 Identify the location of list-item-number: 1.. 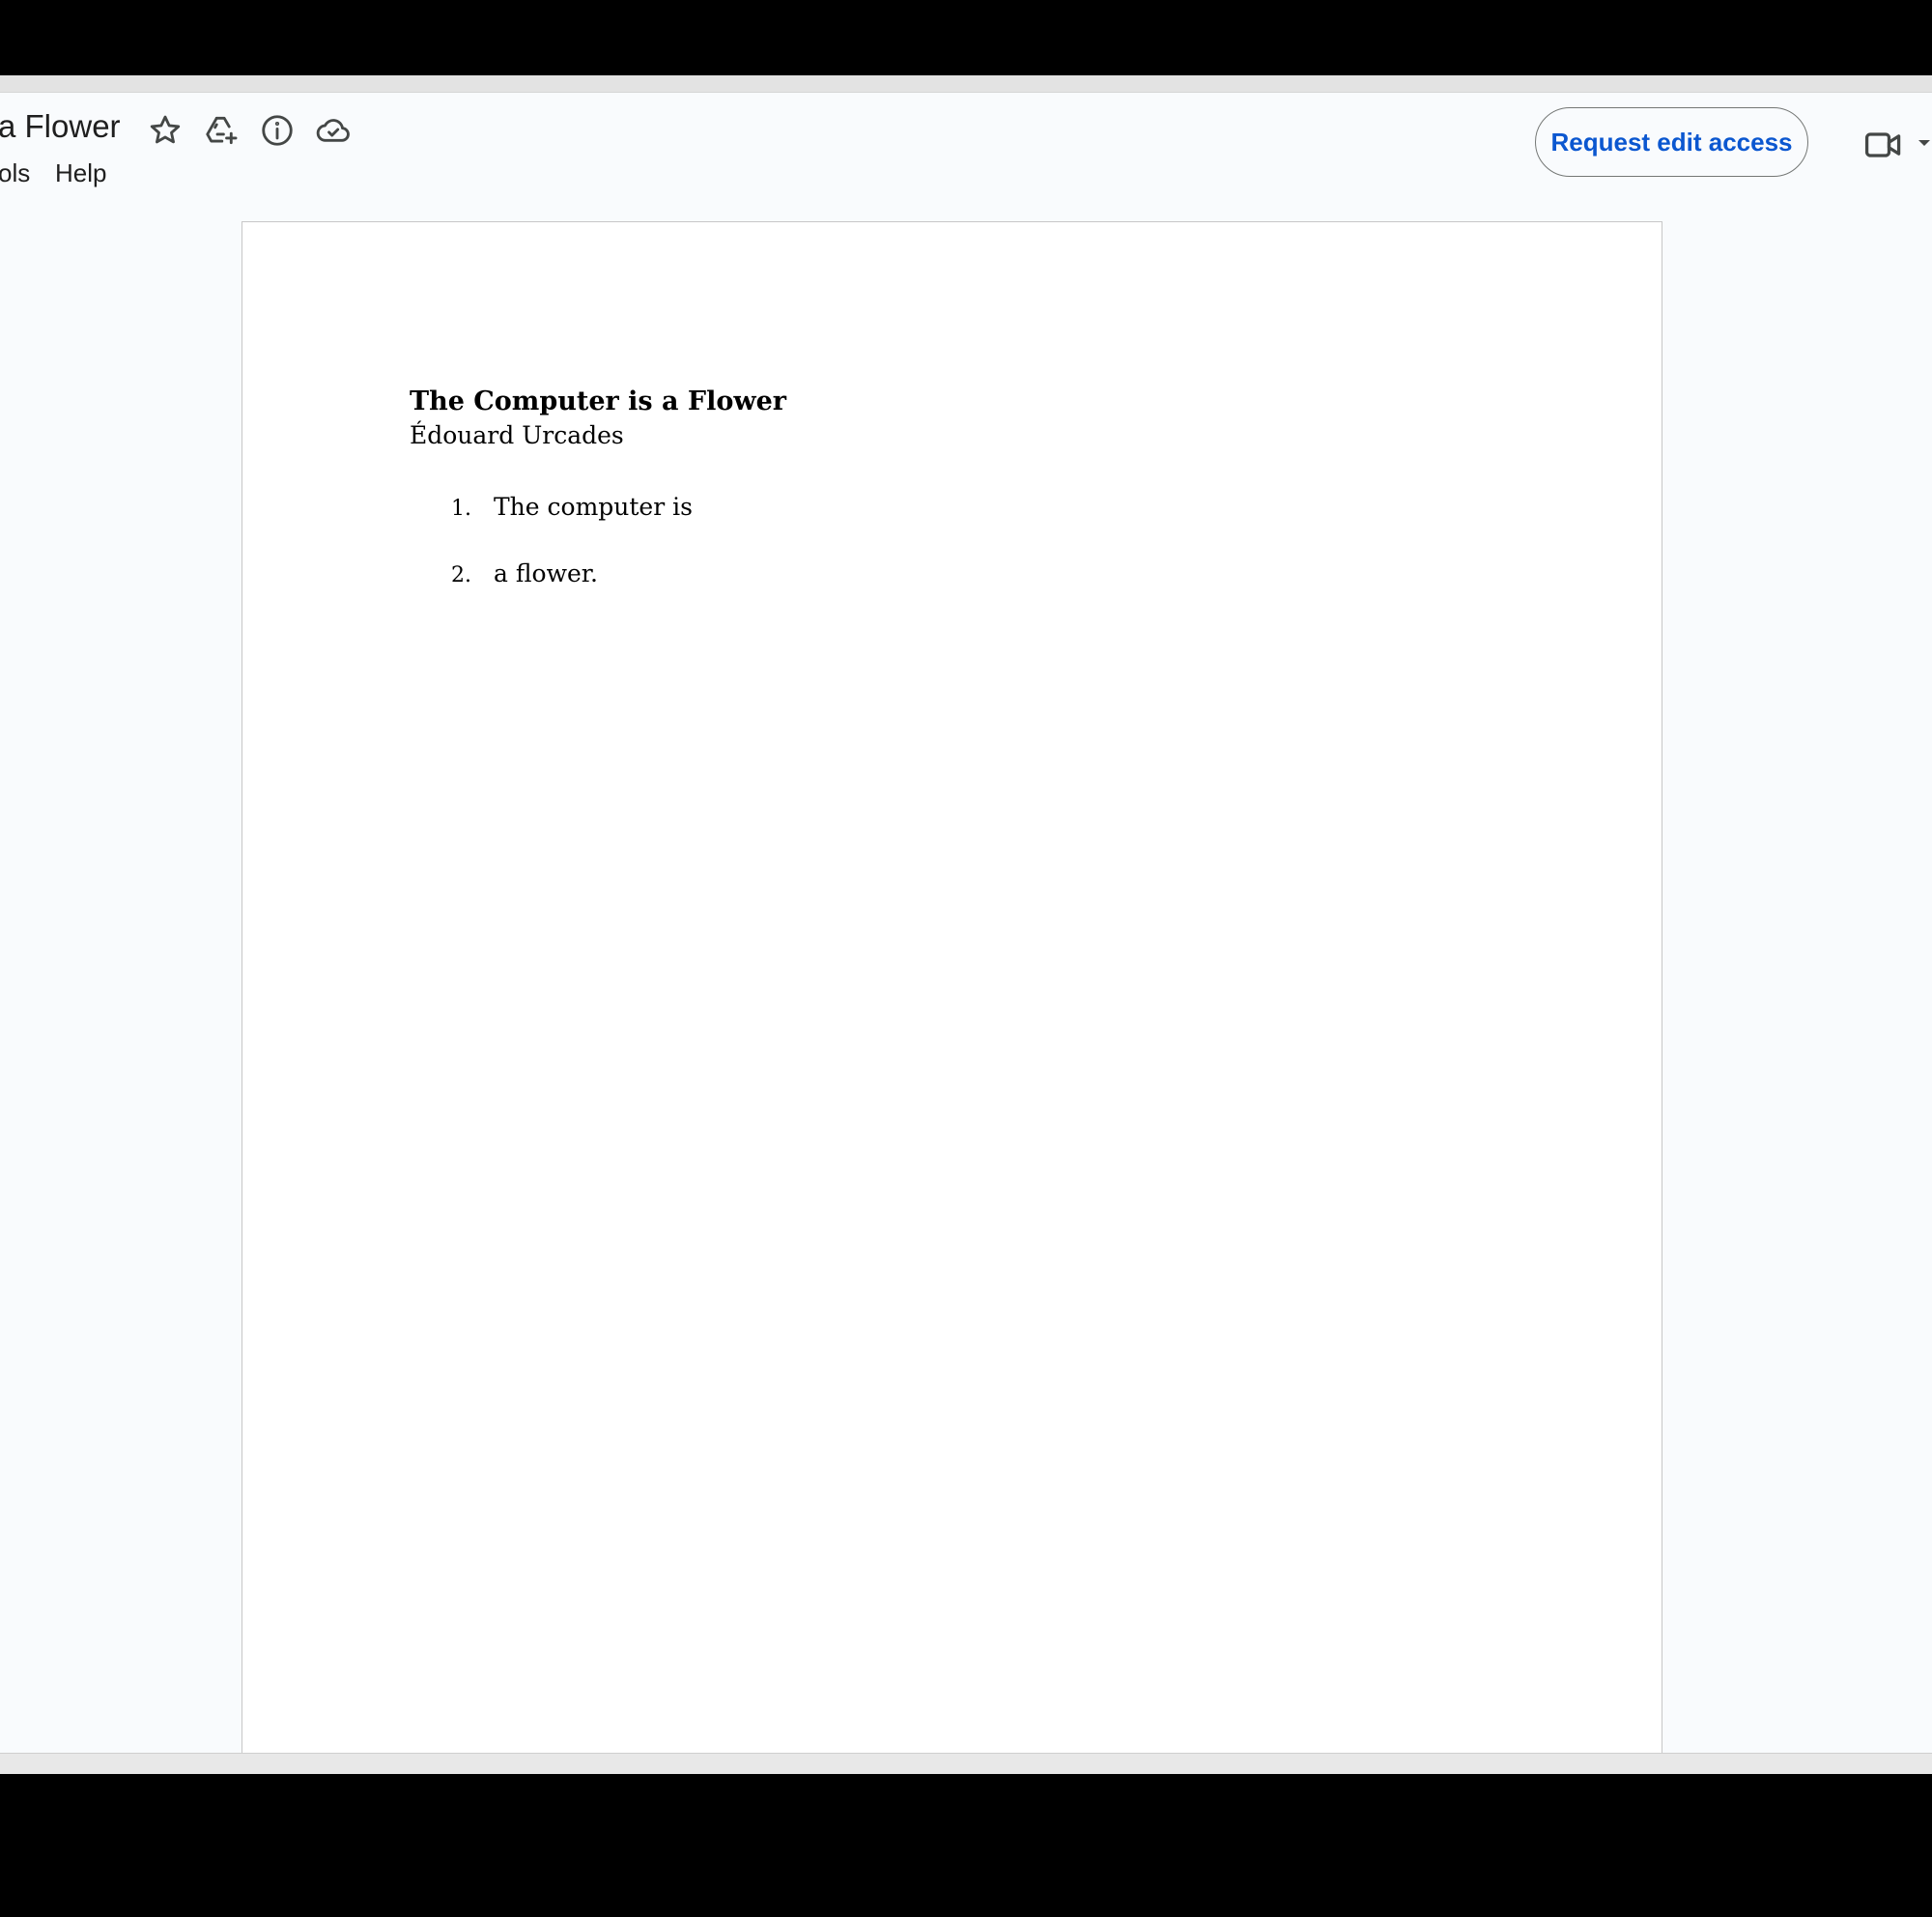
(461, 509).